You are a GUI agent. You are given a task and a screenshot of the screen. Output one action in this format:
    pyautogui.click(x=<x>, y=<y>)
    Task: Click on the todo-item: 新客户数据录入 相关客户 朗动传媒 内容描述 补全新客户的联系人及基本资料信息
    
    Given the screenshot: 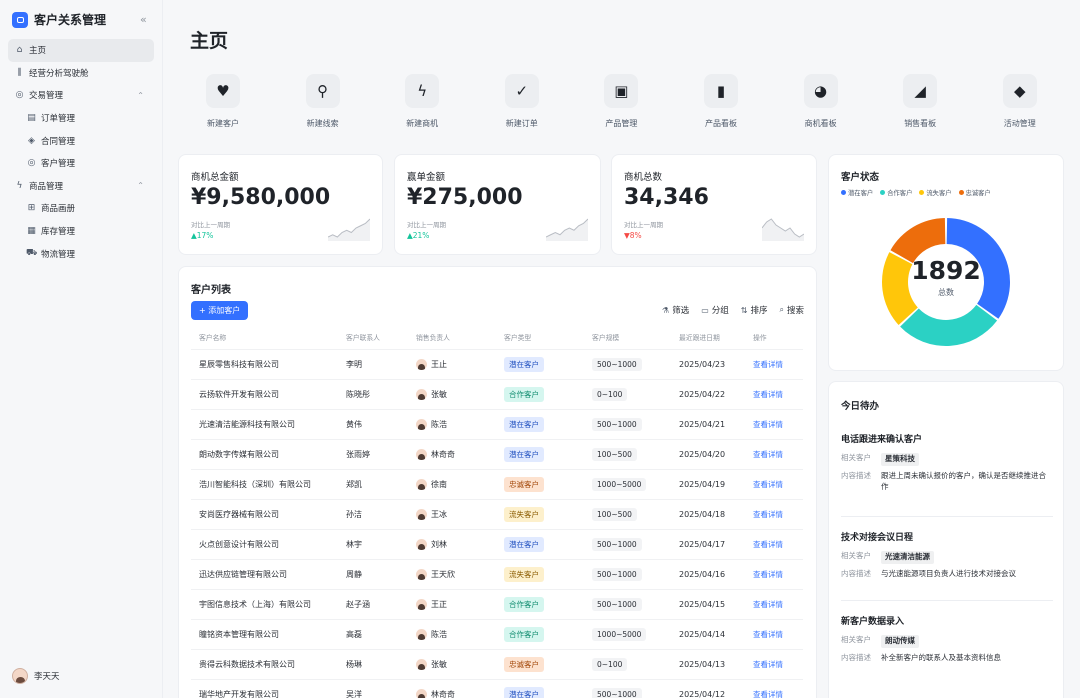 What is the action you would take?
    pyautogui.click(x=947, y=639)
    